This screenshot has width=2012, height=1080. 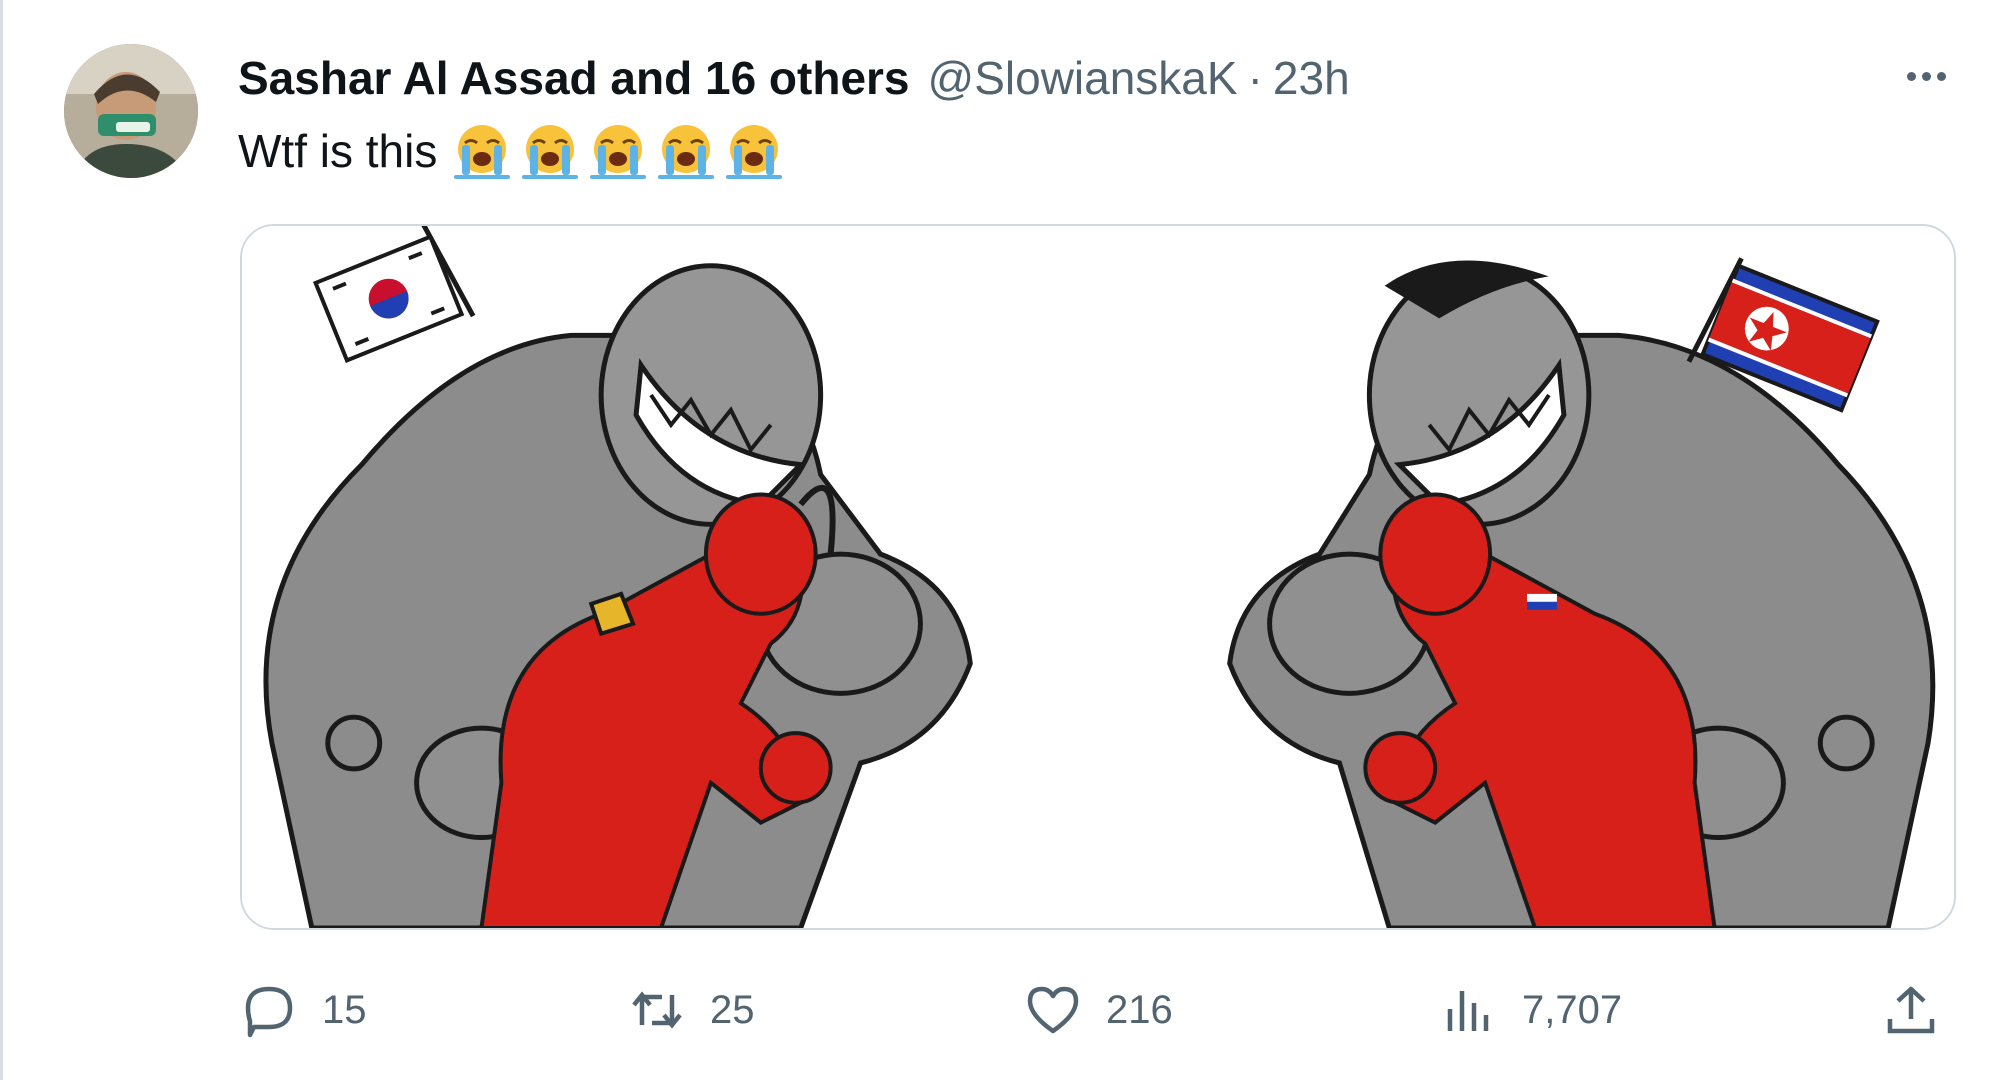 I want to click on share-icon, so click(x=1911, y=1010).